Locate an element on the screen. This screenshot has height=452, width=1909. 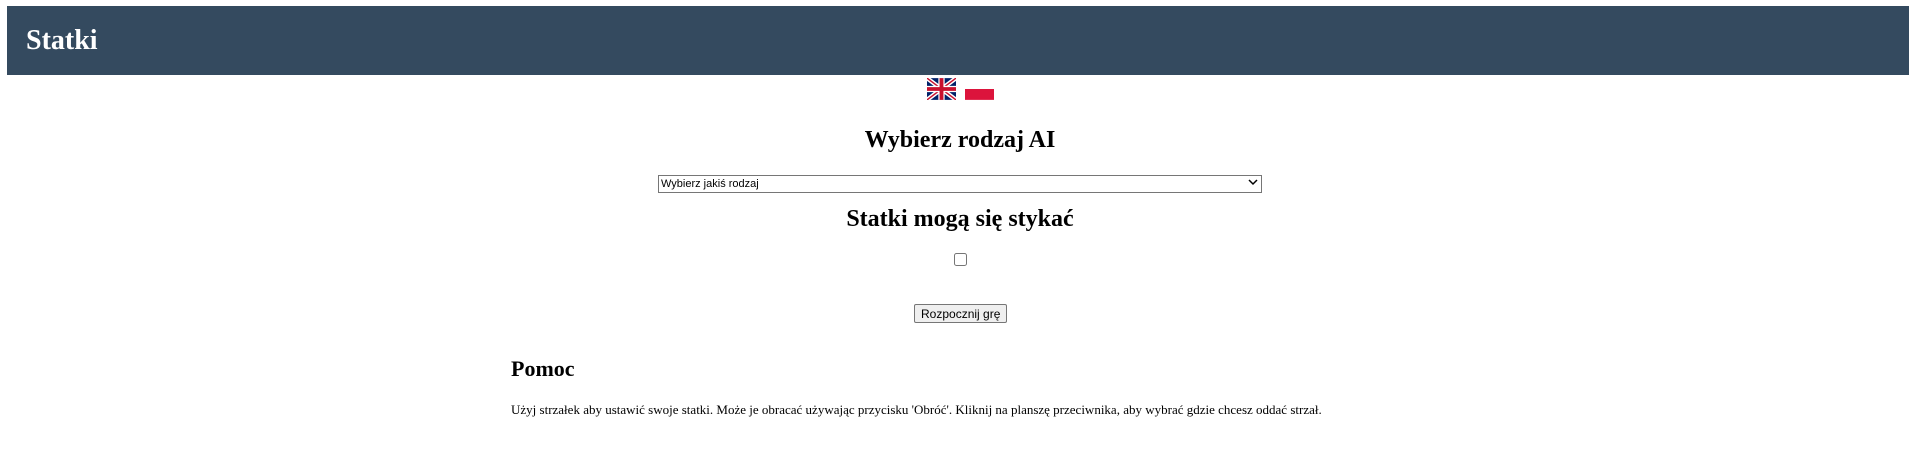
ships-touch-checkbox-wrapper is located at coordinates (960, 262).